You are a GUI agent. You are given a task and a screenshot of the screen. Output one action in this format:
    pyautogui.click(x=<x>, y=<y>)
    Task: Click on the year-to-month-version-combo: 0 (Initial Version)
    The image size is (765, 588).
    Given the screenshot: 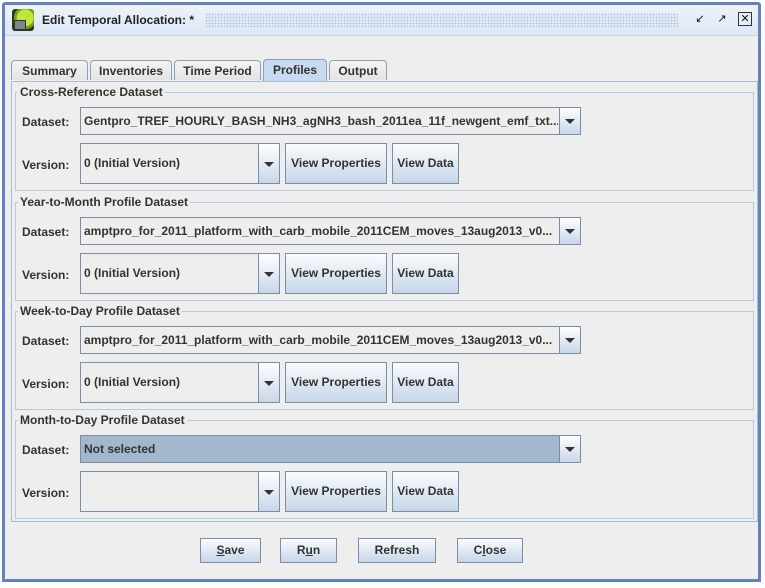 What is the action you would take?
    pyautogui.click(x=180, y=273)
    